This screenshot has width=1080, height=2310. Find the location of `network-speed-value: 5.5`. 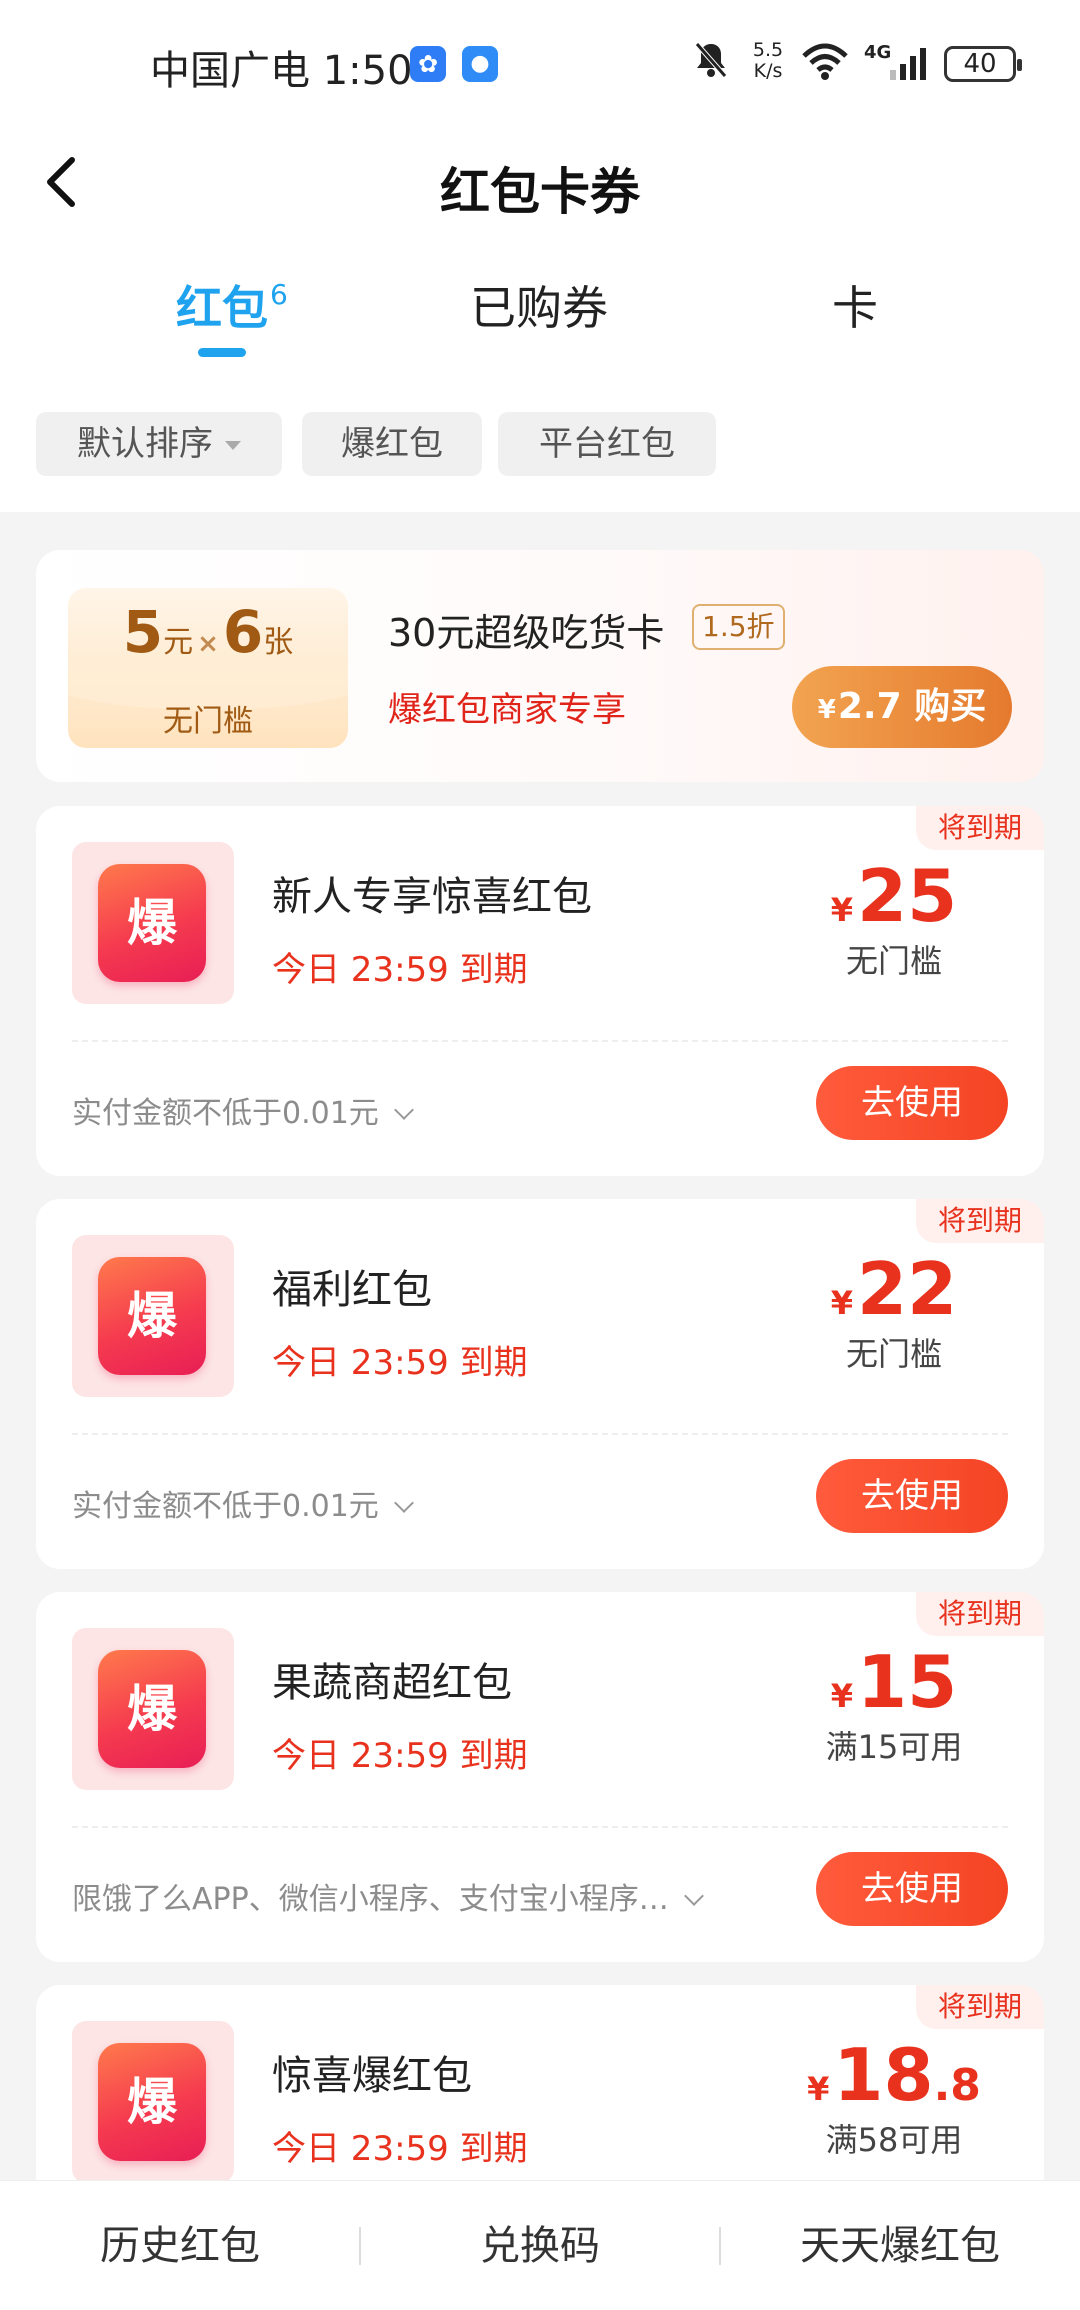

network-speed-value: 5.5 is located at coordinates (768, 50).